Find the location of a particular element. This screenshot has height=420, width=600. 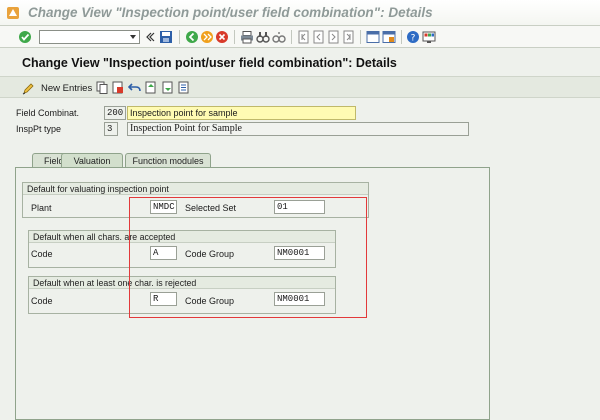

first-page-icon is located at coordinates (303, 37).